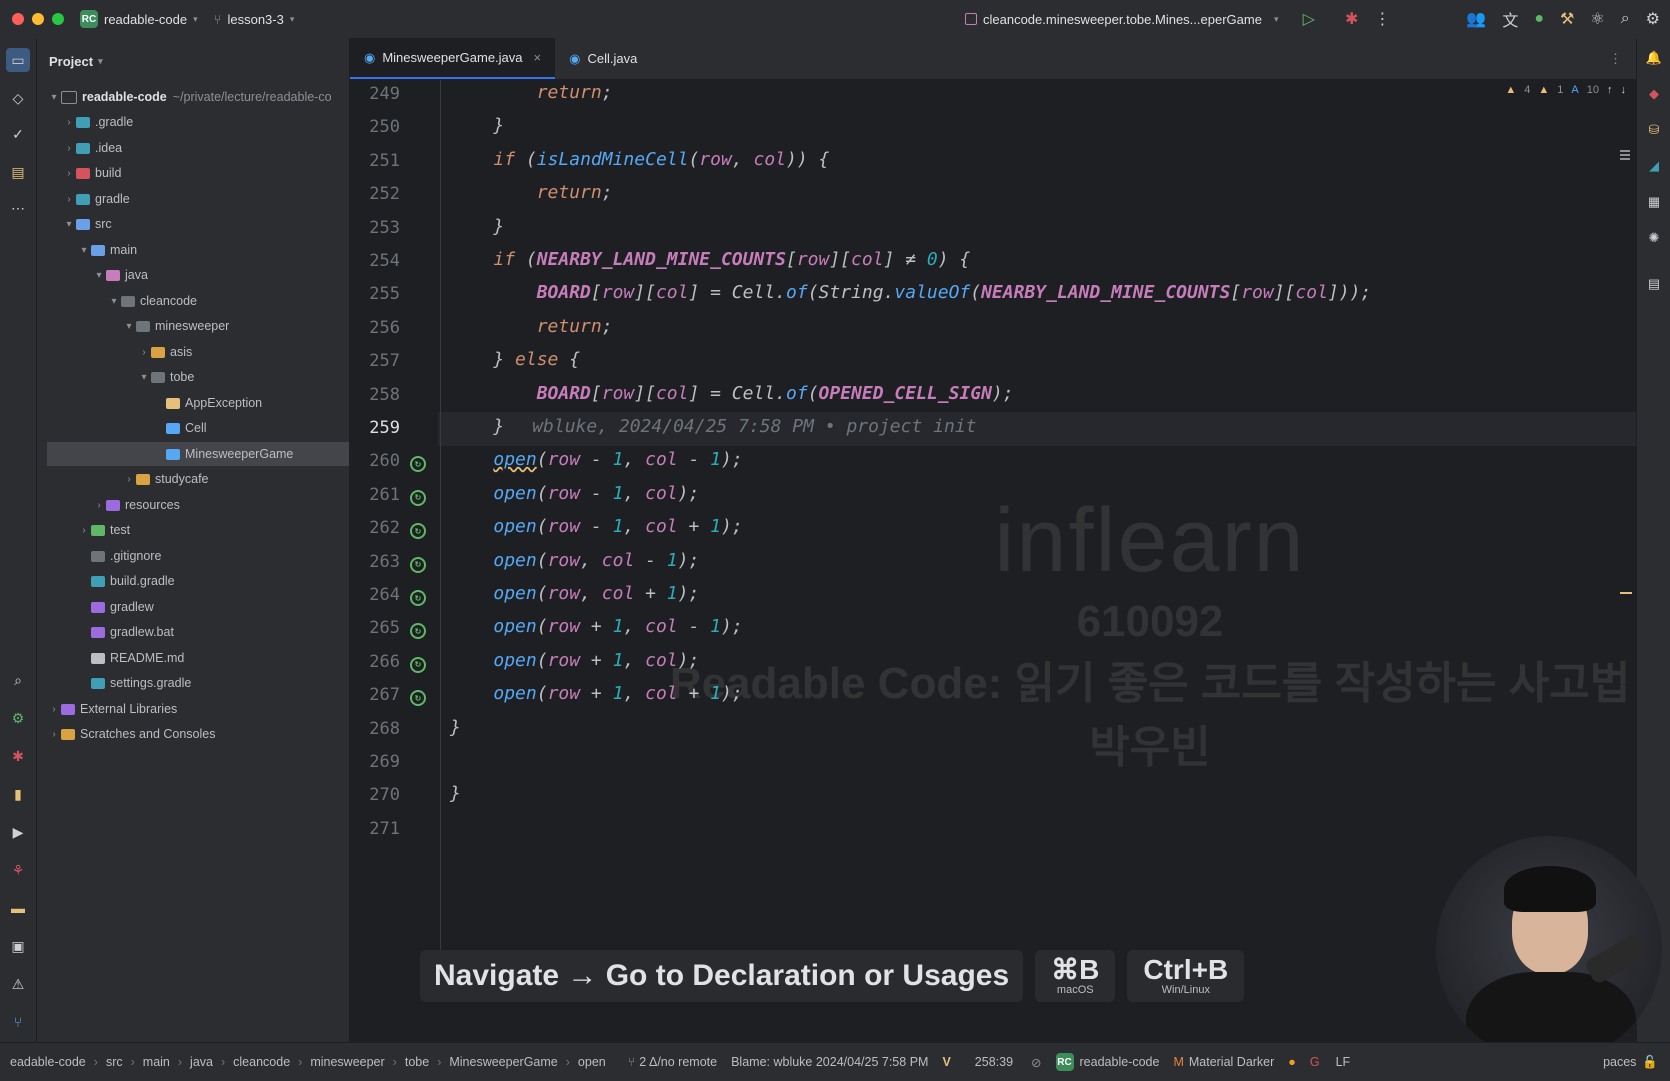  Describe the element at coordinates (243, 352) in the screenshot. I see `tree-item-asis: › asis` at that location.